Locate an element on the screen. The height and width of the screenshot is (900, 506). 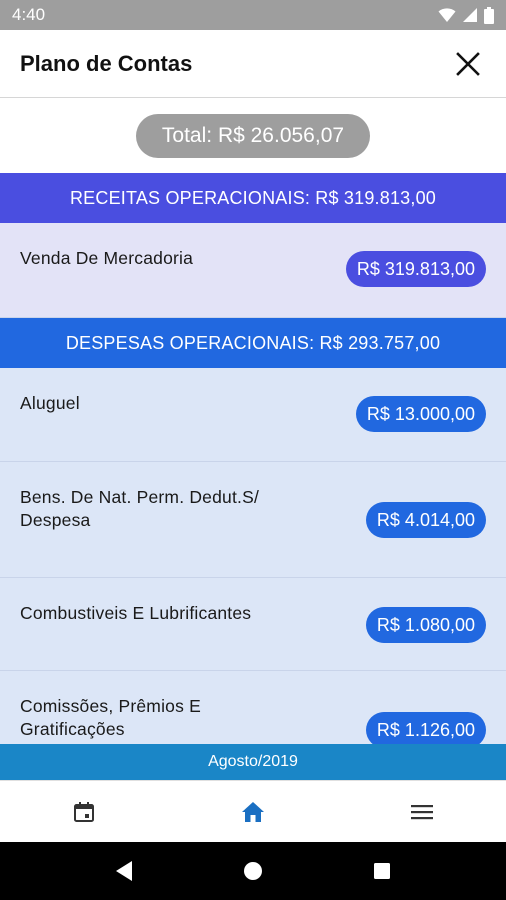
list-item: Venda De Mercadoria R$ 319.813,00 is located at coordinates (253, 270).